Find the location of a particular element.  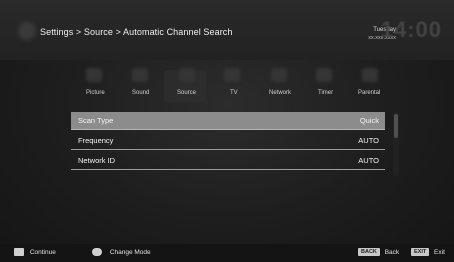

continue-hint: Continue is located at coordinates (35, 252).